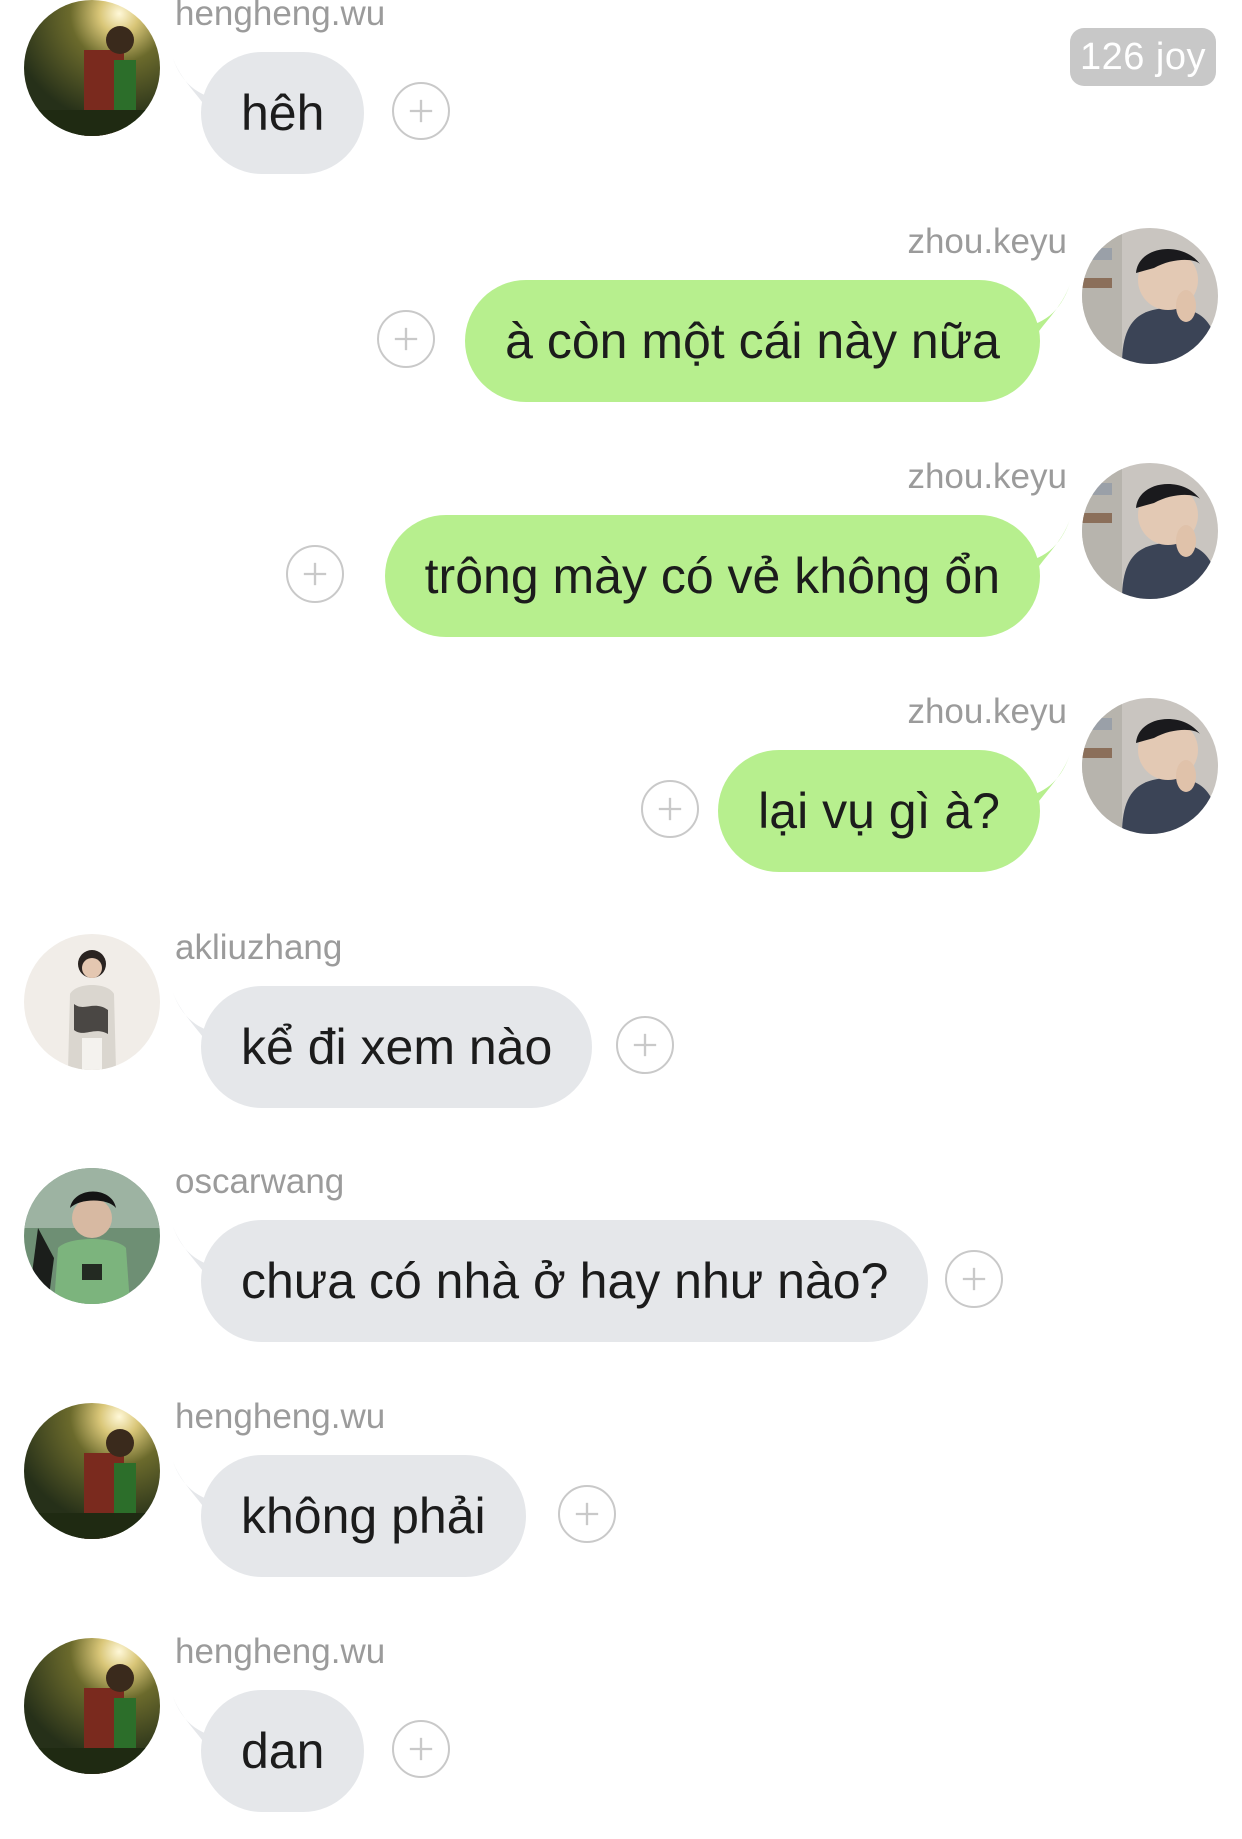 The width and height of the screenshot is (1242, 1839). What do you see at coordinates (92, 1002) in the screenshot?
I see `avatar-akliuzhang` at bounding box center [92, 1002].